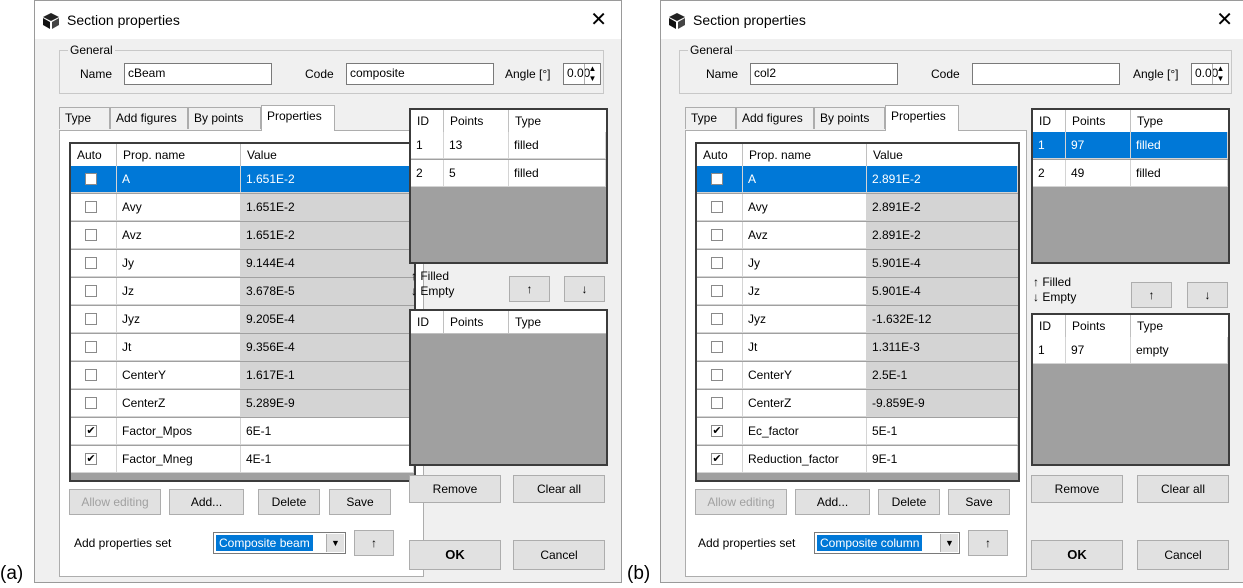  I want to click on value-cell: 4E-1, so click(327, 459).